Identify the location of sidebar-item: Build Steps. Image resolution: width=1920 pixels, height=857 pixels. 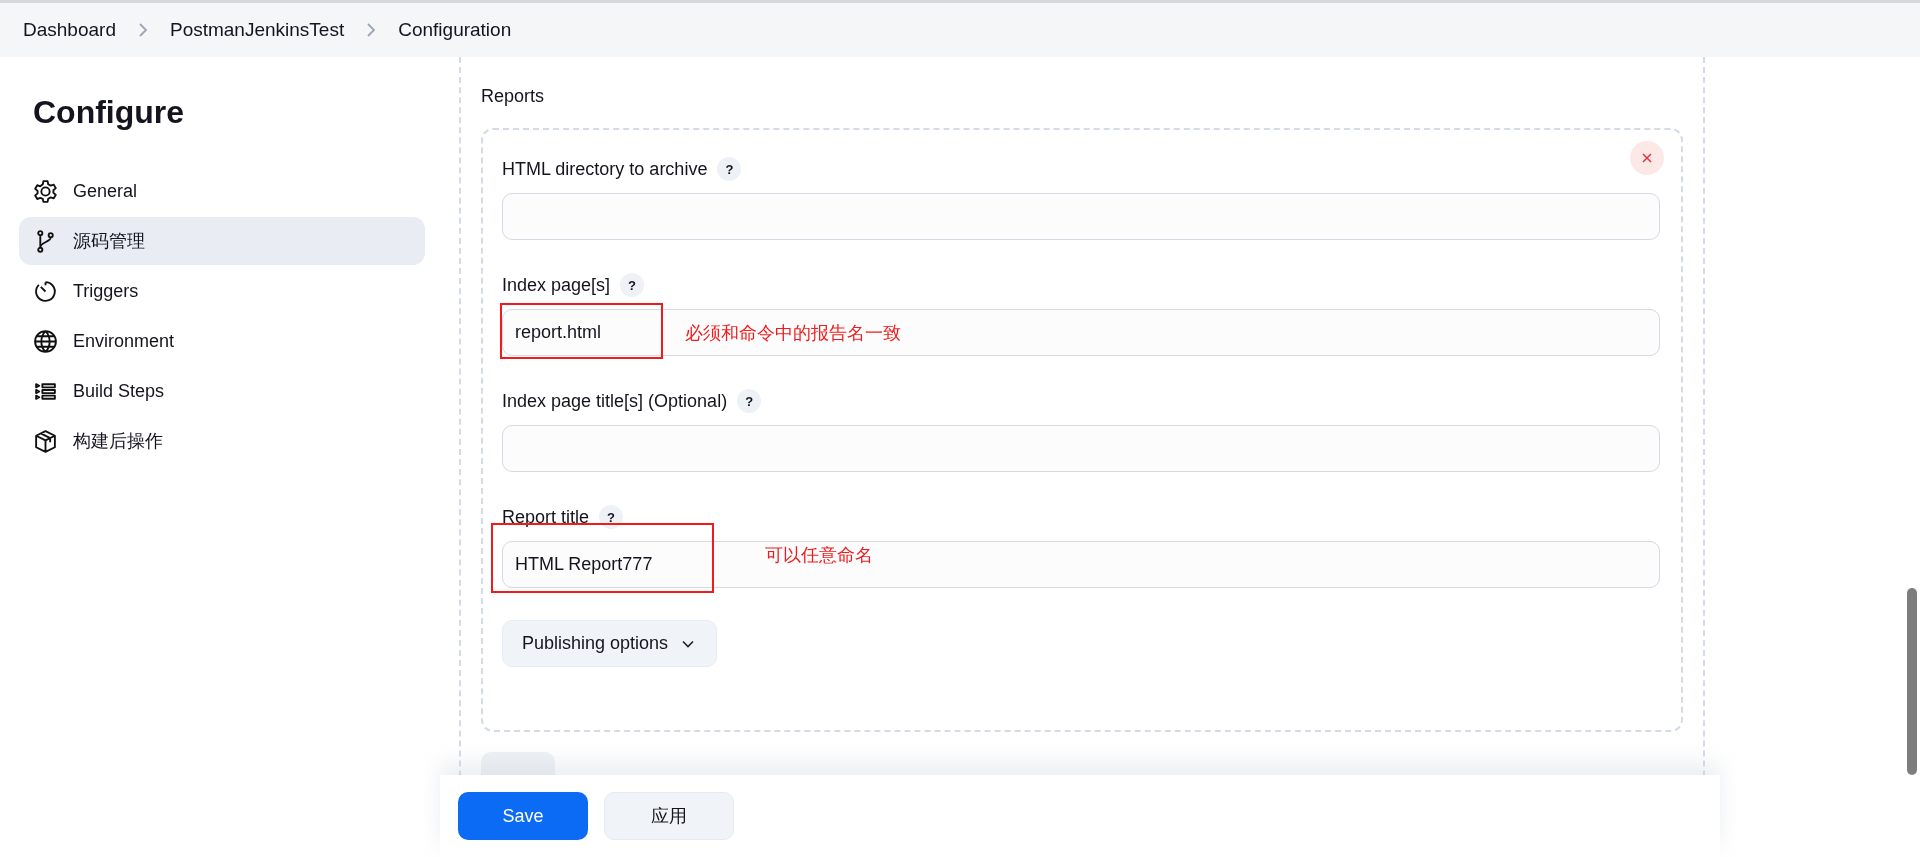
(222, 391).